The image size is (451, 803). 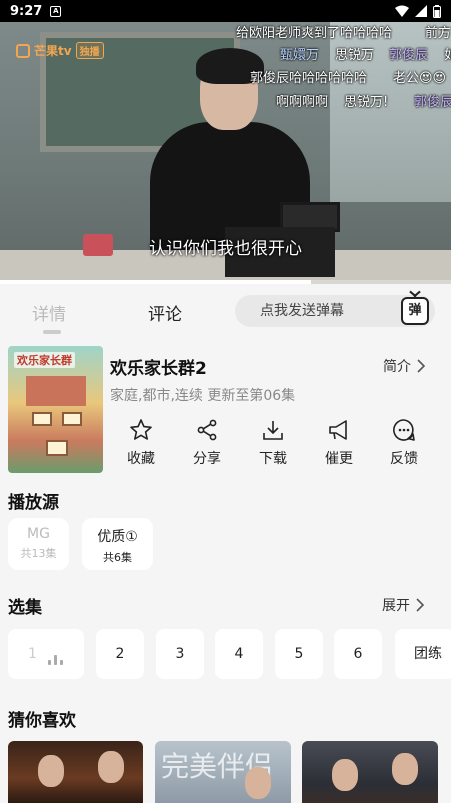 I want to click on danmu-toggle-button: 弹, so click(x=415, y=311).